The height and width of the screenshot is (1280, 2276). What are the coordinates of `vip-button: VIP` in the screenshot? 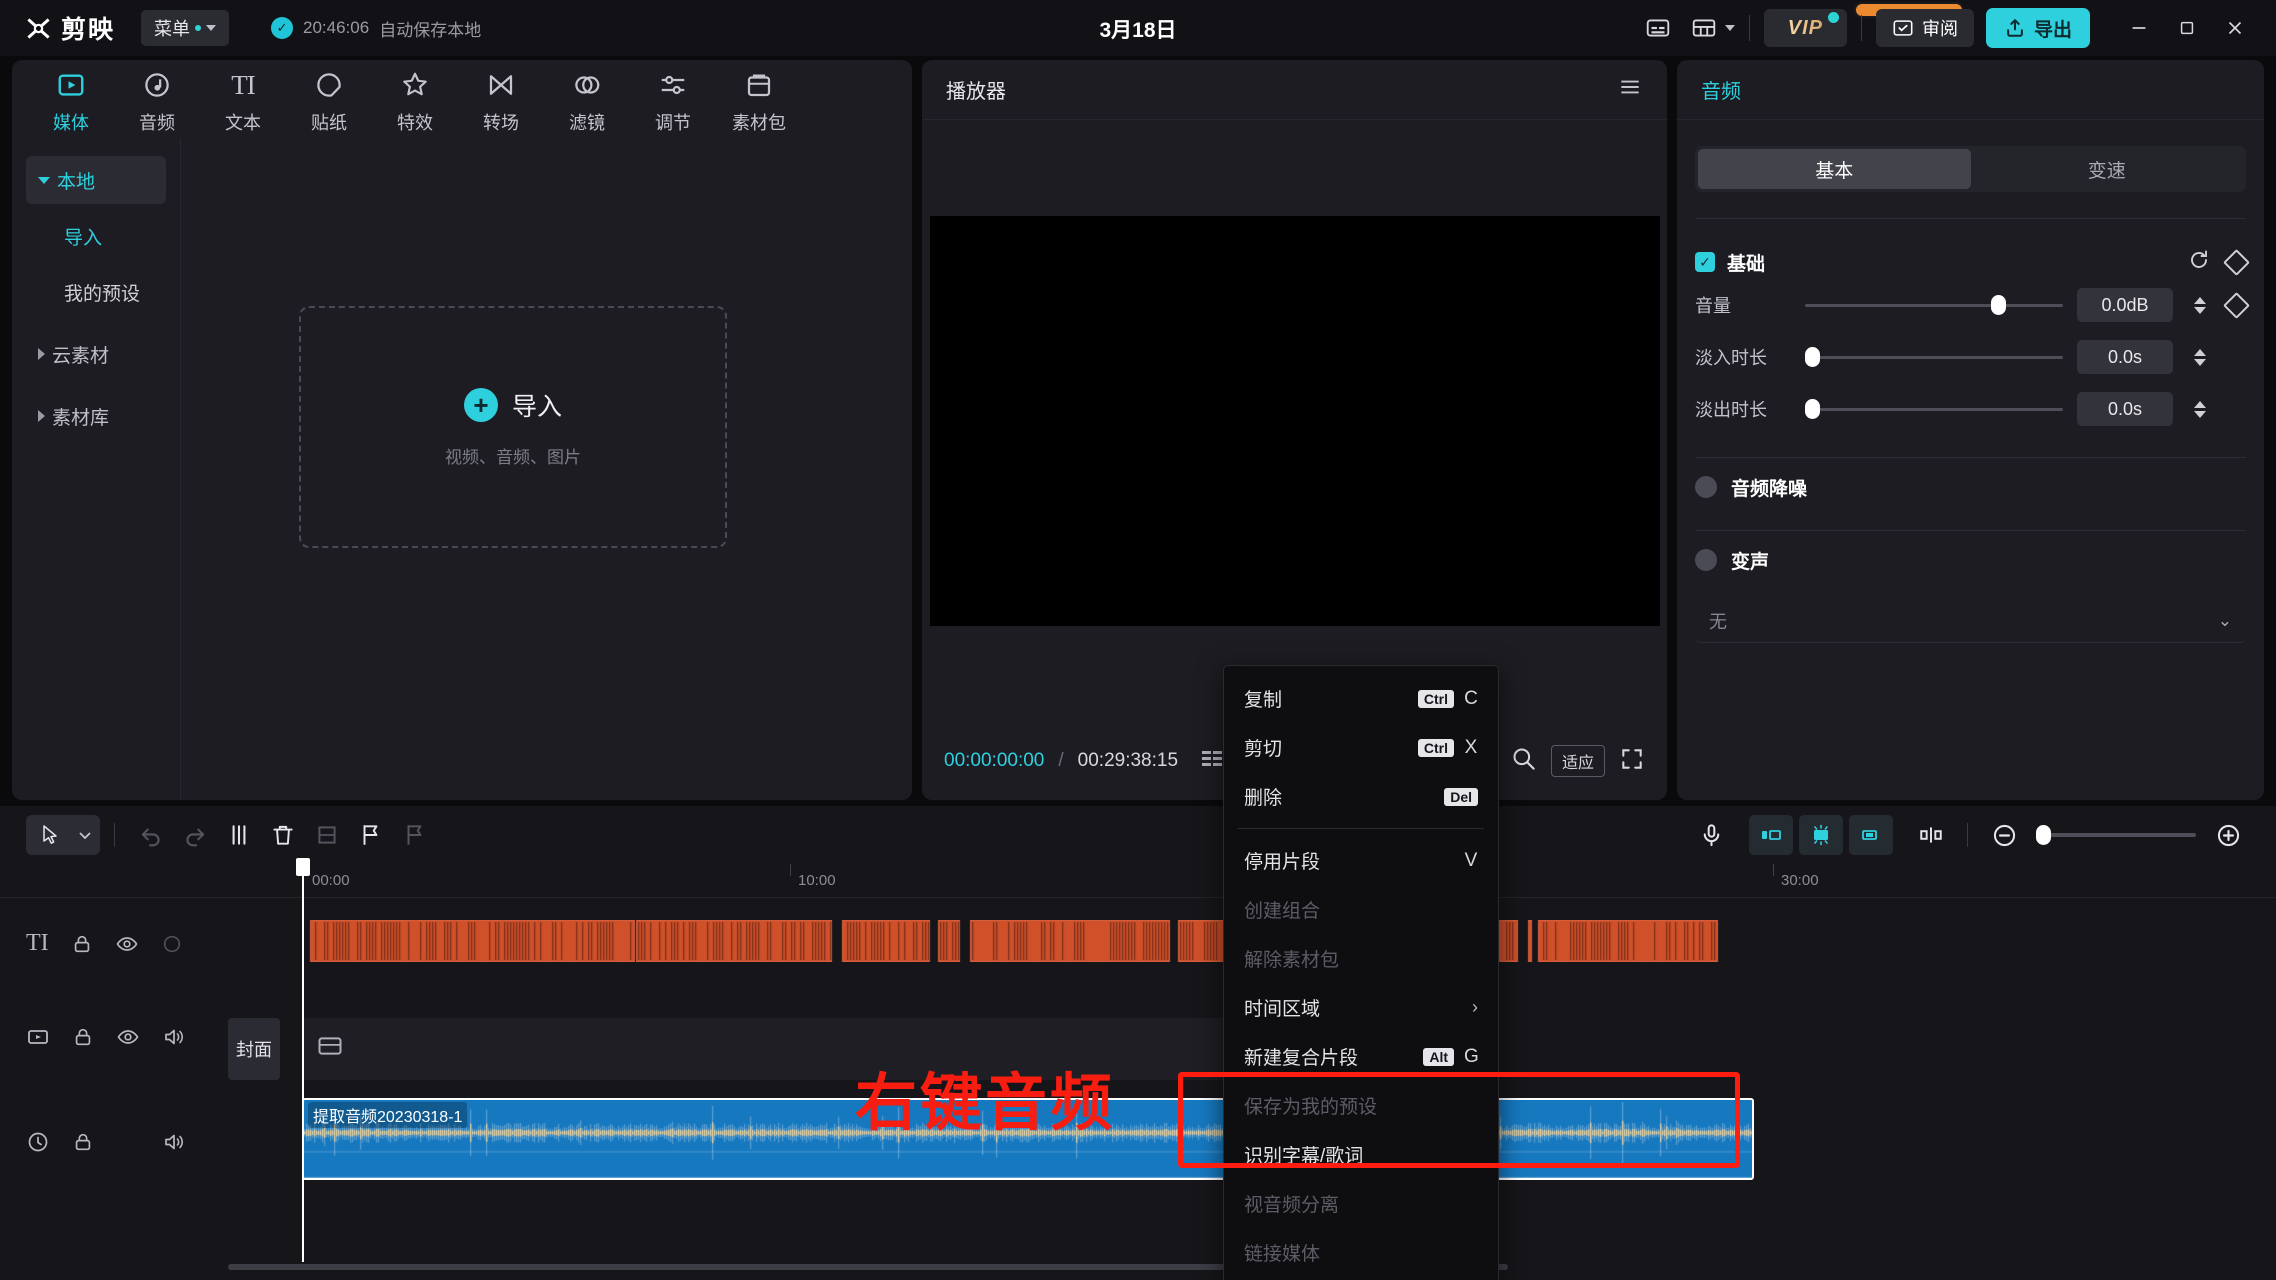 It's located at (1805, 28).